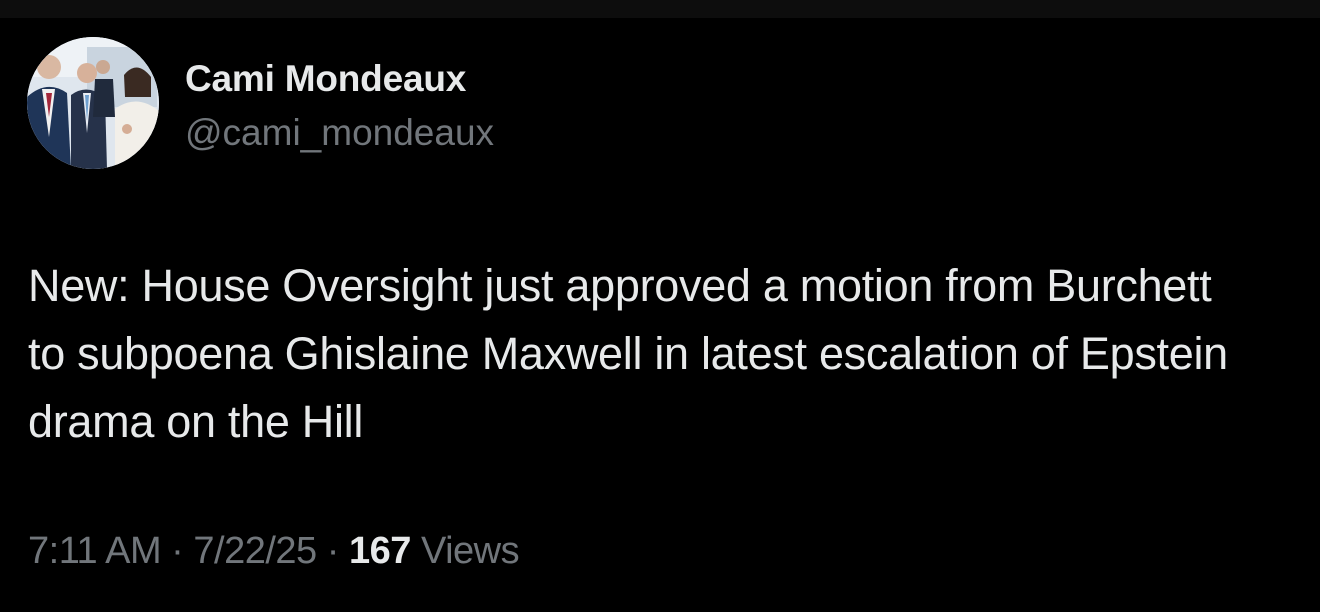  I want to click on tweet-meta: 7:11 AM · 7/22/25 · 167 Views, so click(274, 551).